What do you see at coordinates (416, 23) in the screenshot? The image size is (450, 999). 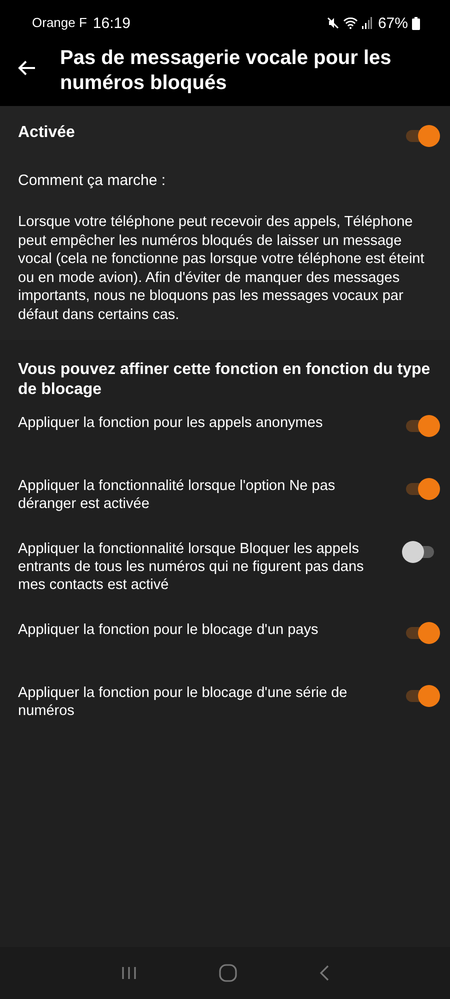 I see `battery-icon` at bounding box center [416, 23].